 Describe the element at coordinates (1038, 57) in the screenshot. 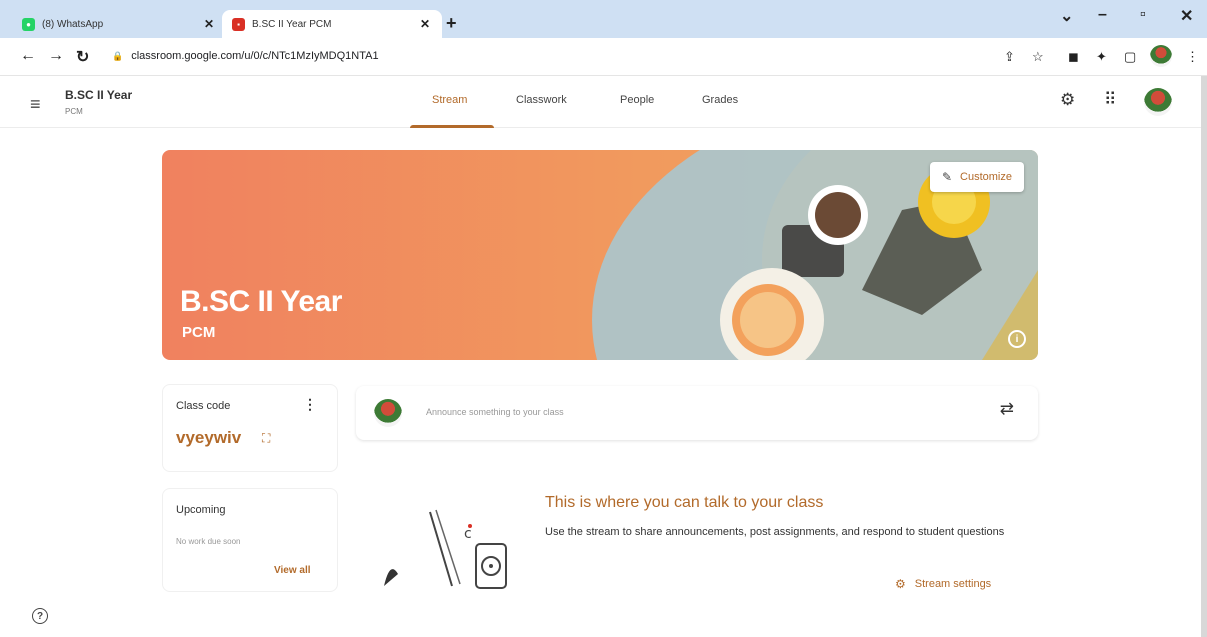

I see `bookmark-star-icon: ☆` at that location.